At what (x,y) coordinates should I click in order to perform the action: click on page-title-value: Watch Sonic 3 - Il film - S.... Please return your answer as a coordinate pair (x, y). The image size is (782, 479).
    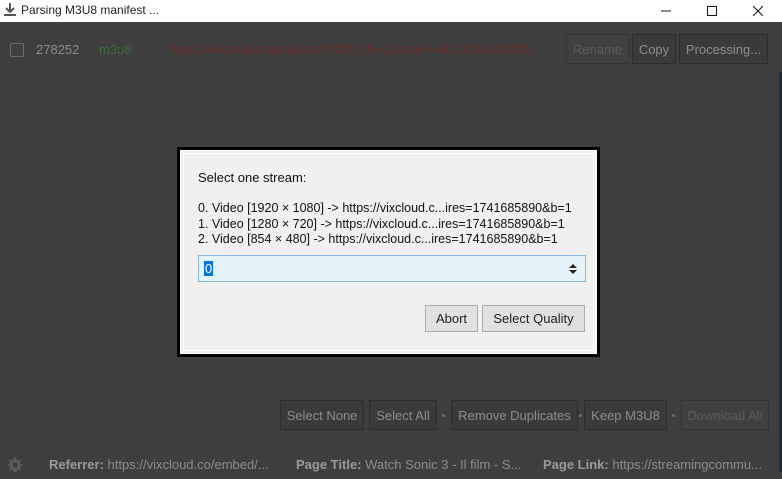
    Looking at the image, I should click on (443, 464).